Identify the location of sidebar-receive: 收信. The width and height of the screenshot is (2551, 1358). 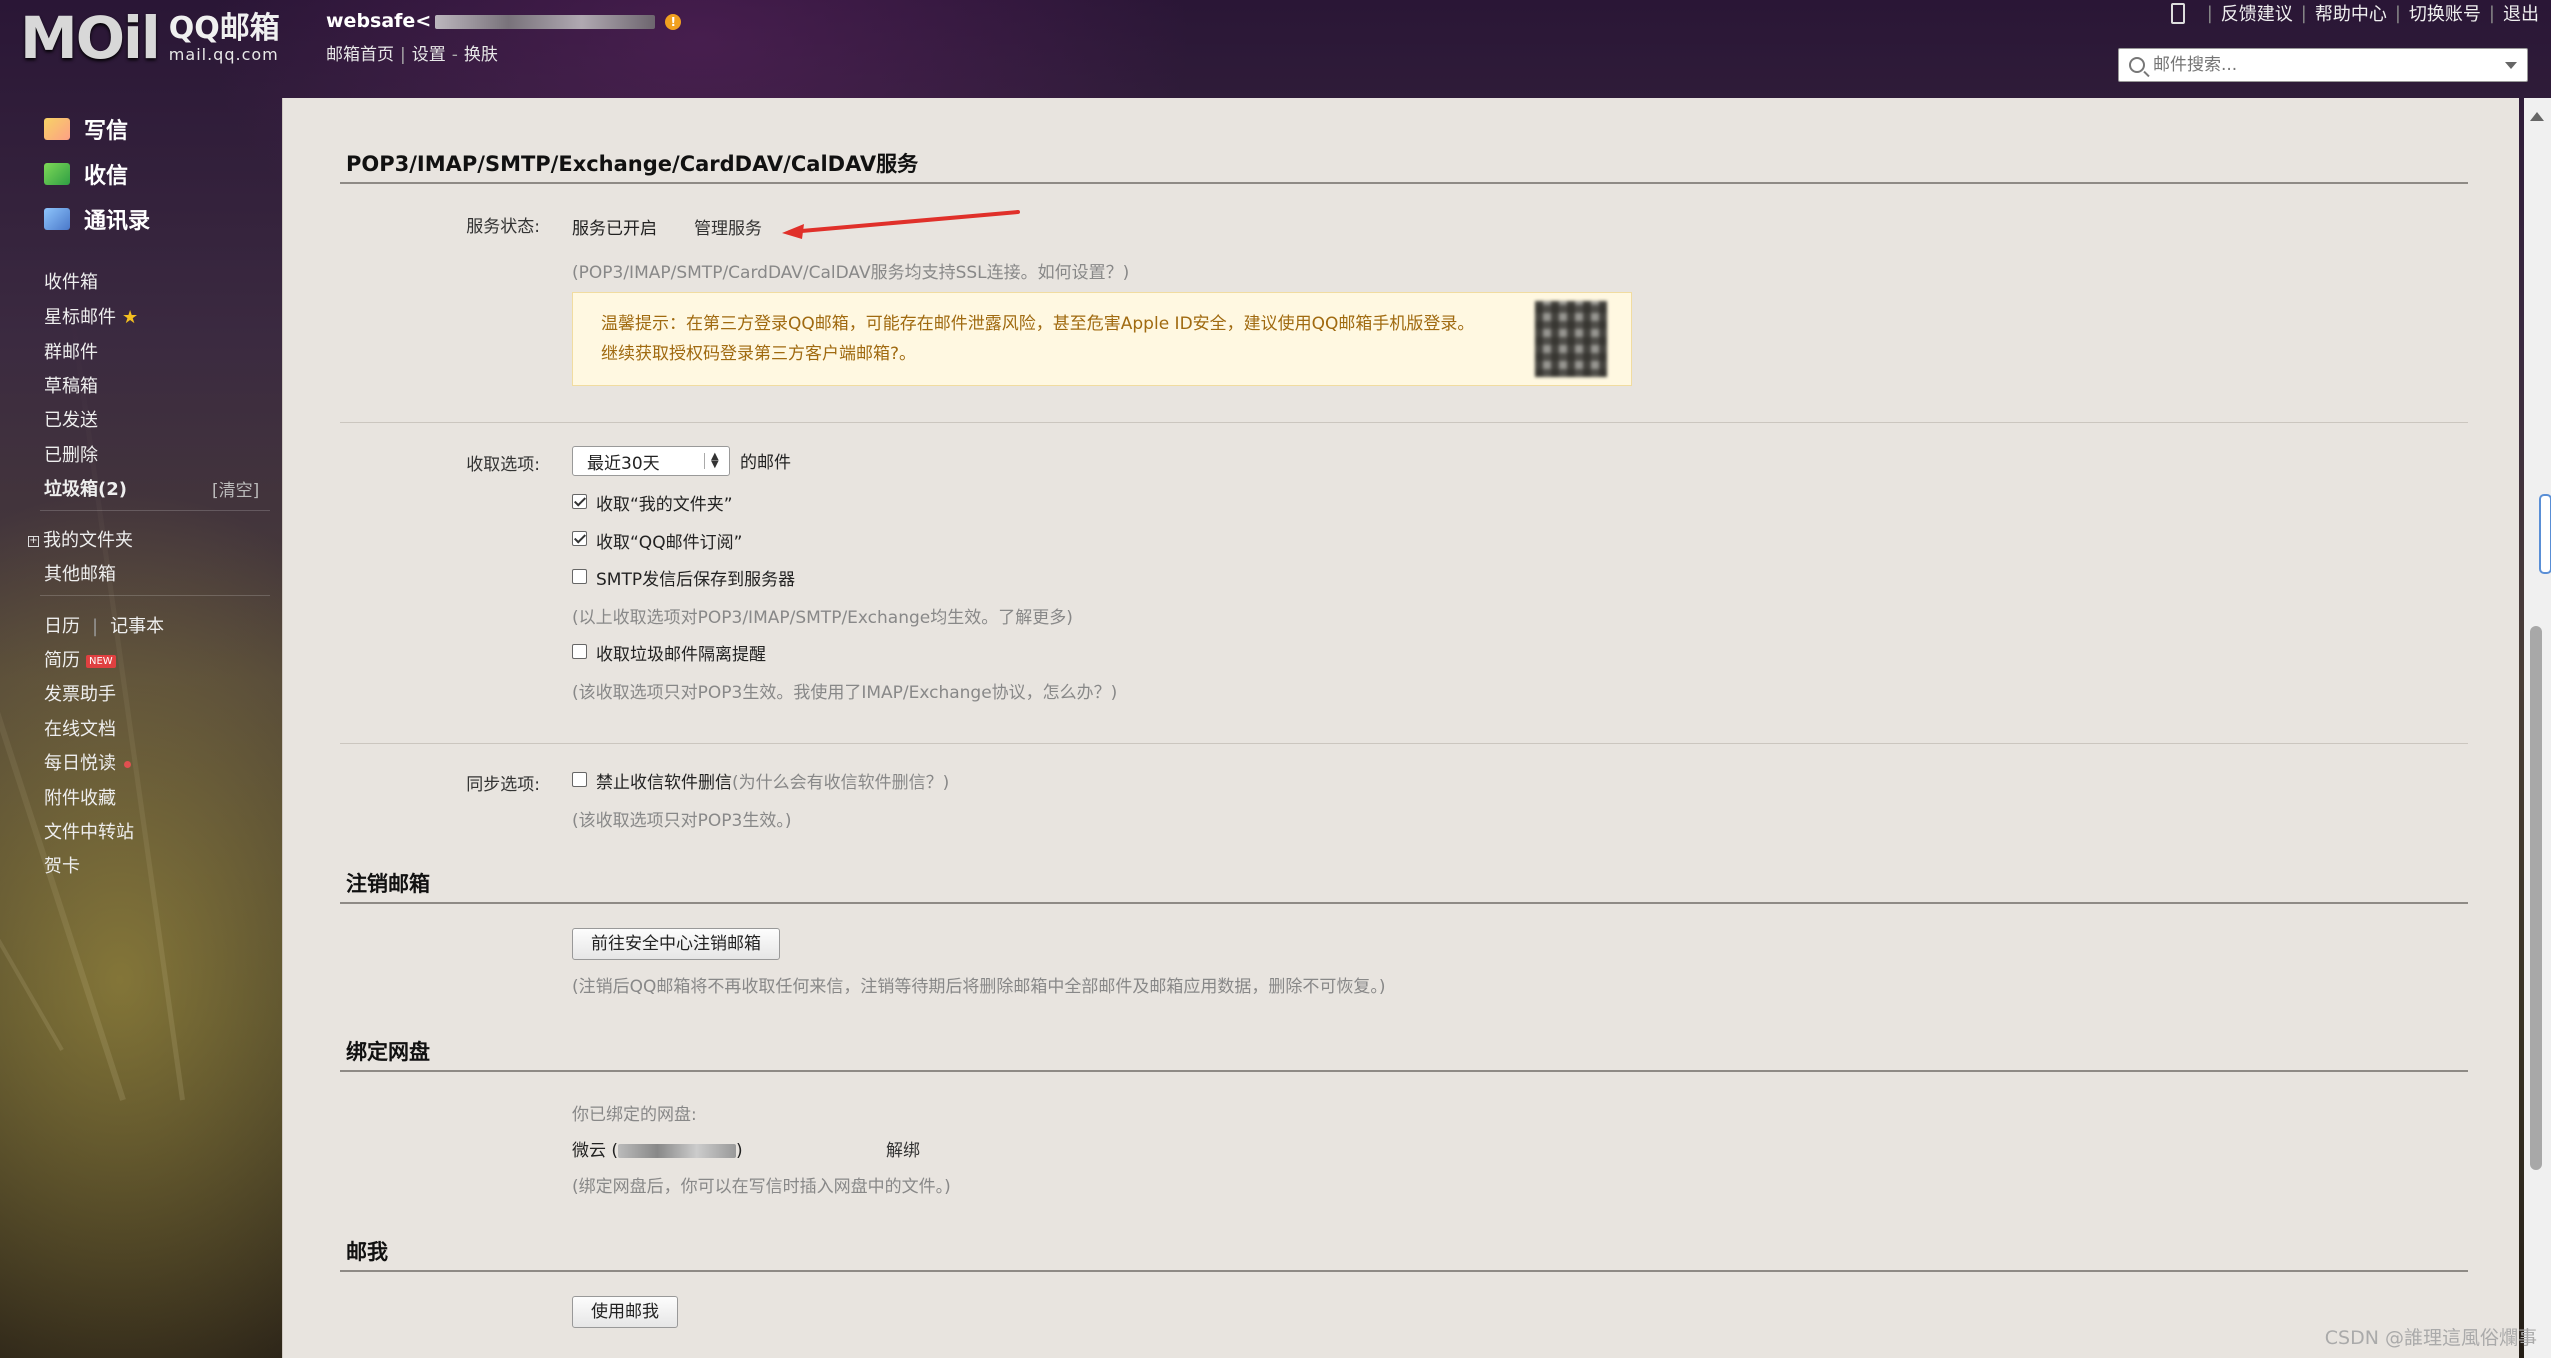
(86, 174).